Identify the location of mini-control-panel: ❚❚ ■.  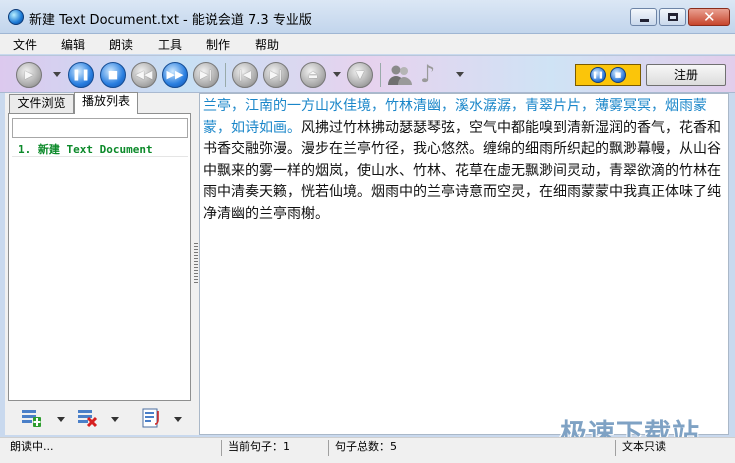
(608, 75).